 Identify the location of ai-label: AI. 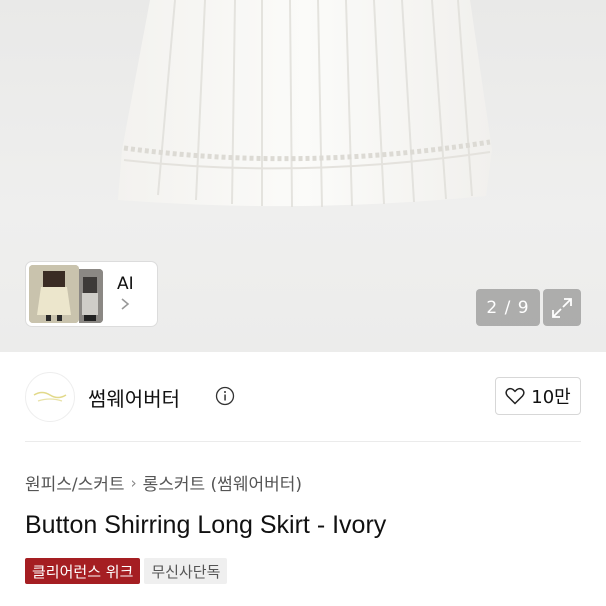
(125, 283).